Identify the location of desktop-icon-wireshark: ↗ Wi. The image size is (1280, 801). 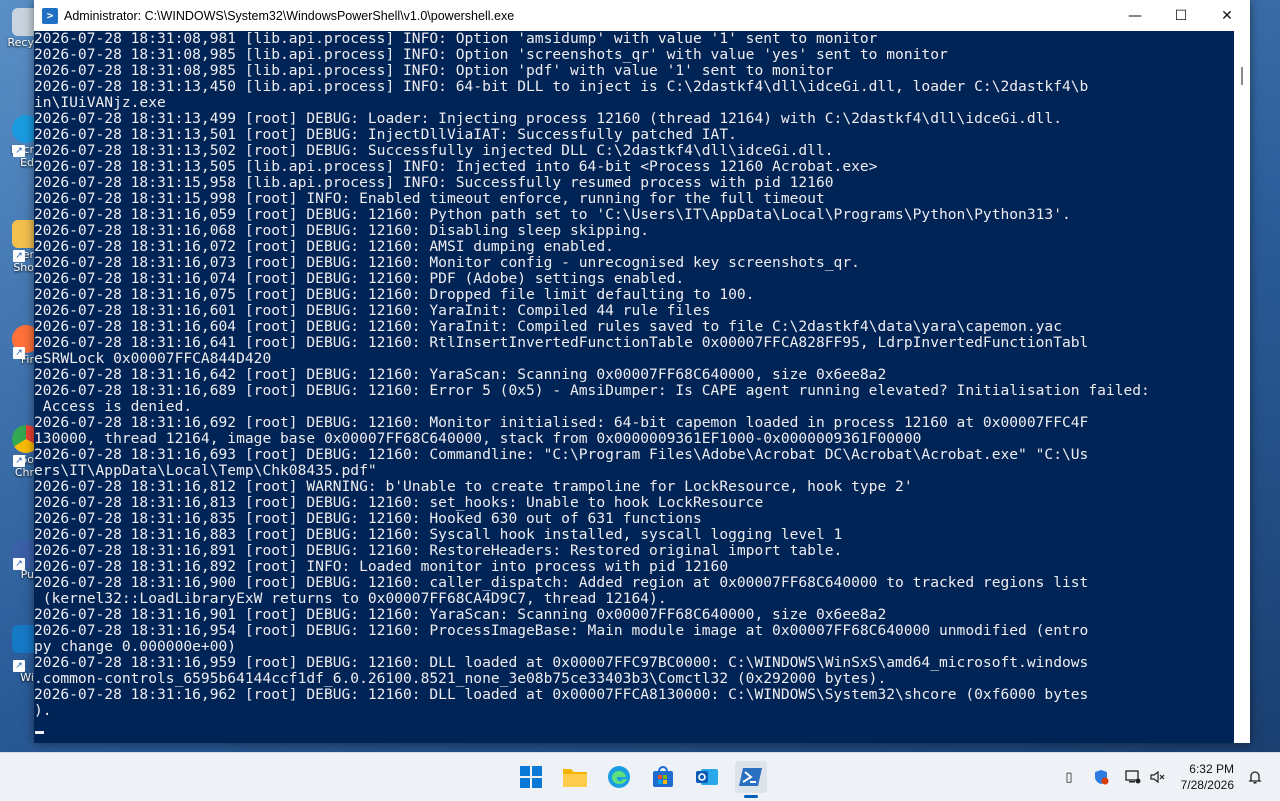
(17, 654).